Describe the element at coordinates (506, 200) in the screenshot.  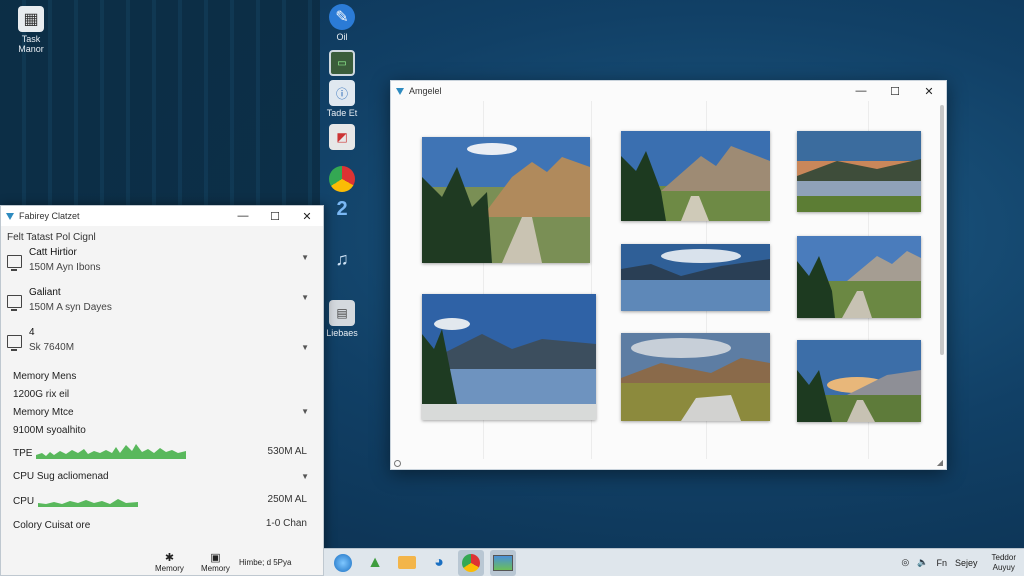
I see `photo-mountain-road` at that location.